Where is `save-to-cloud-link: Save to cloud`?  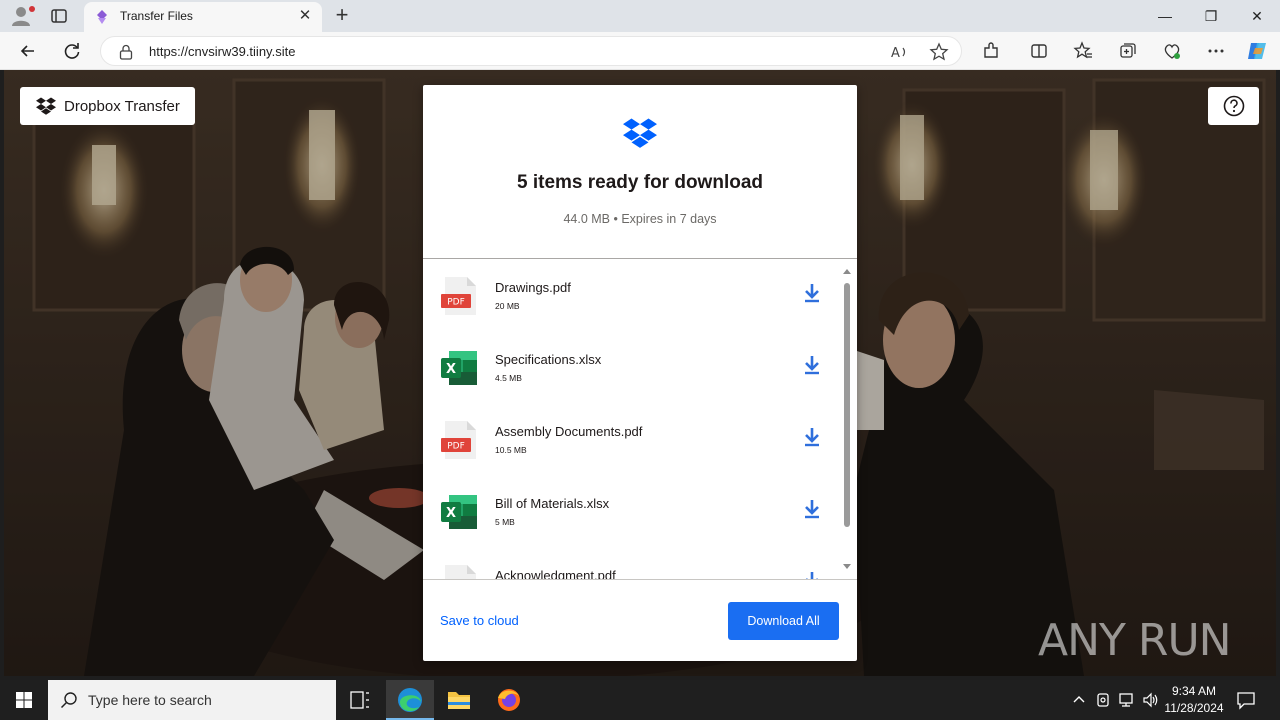
save-to-cloud-link: Save to cloud is located at coordinates (479, 620).